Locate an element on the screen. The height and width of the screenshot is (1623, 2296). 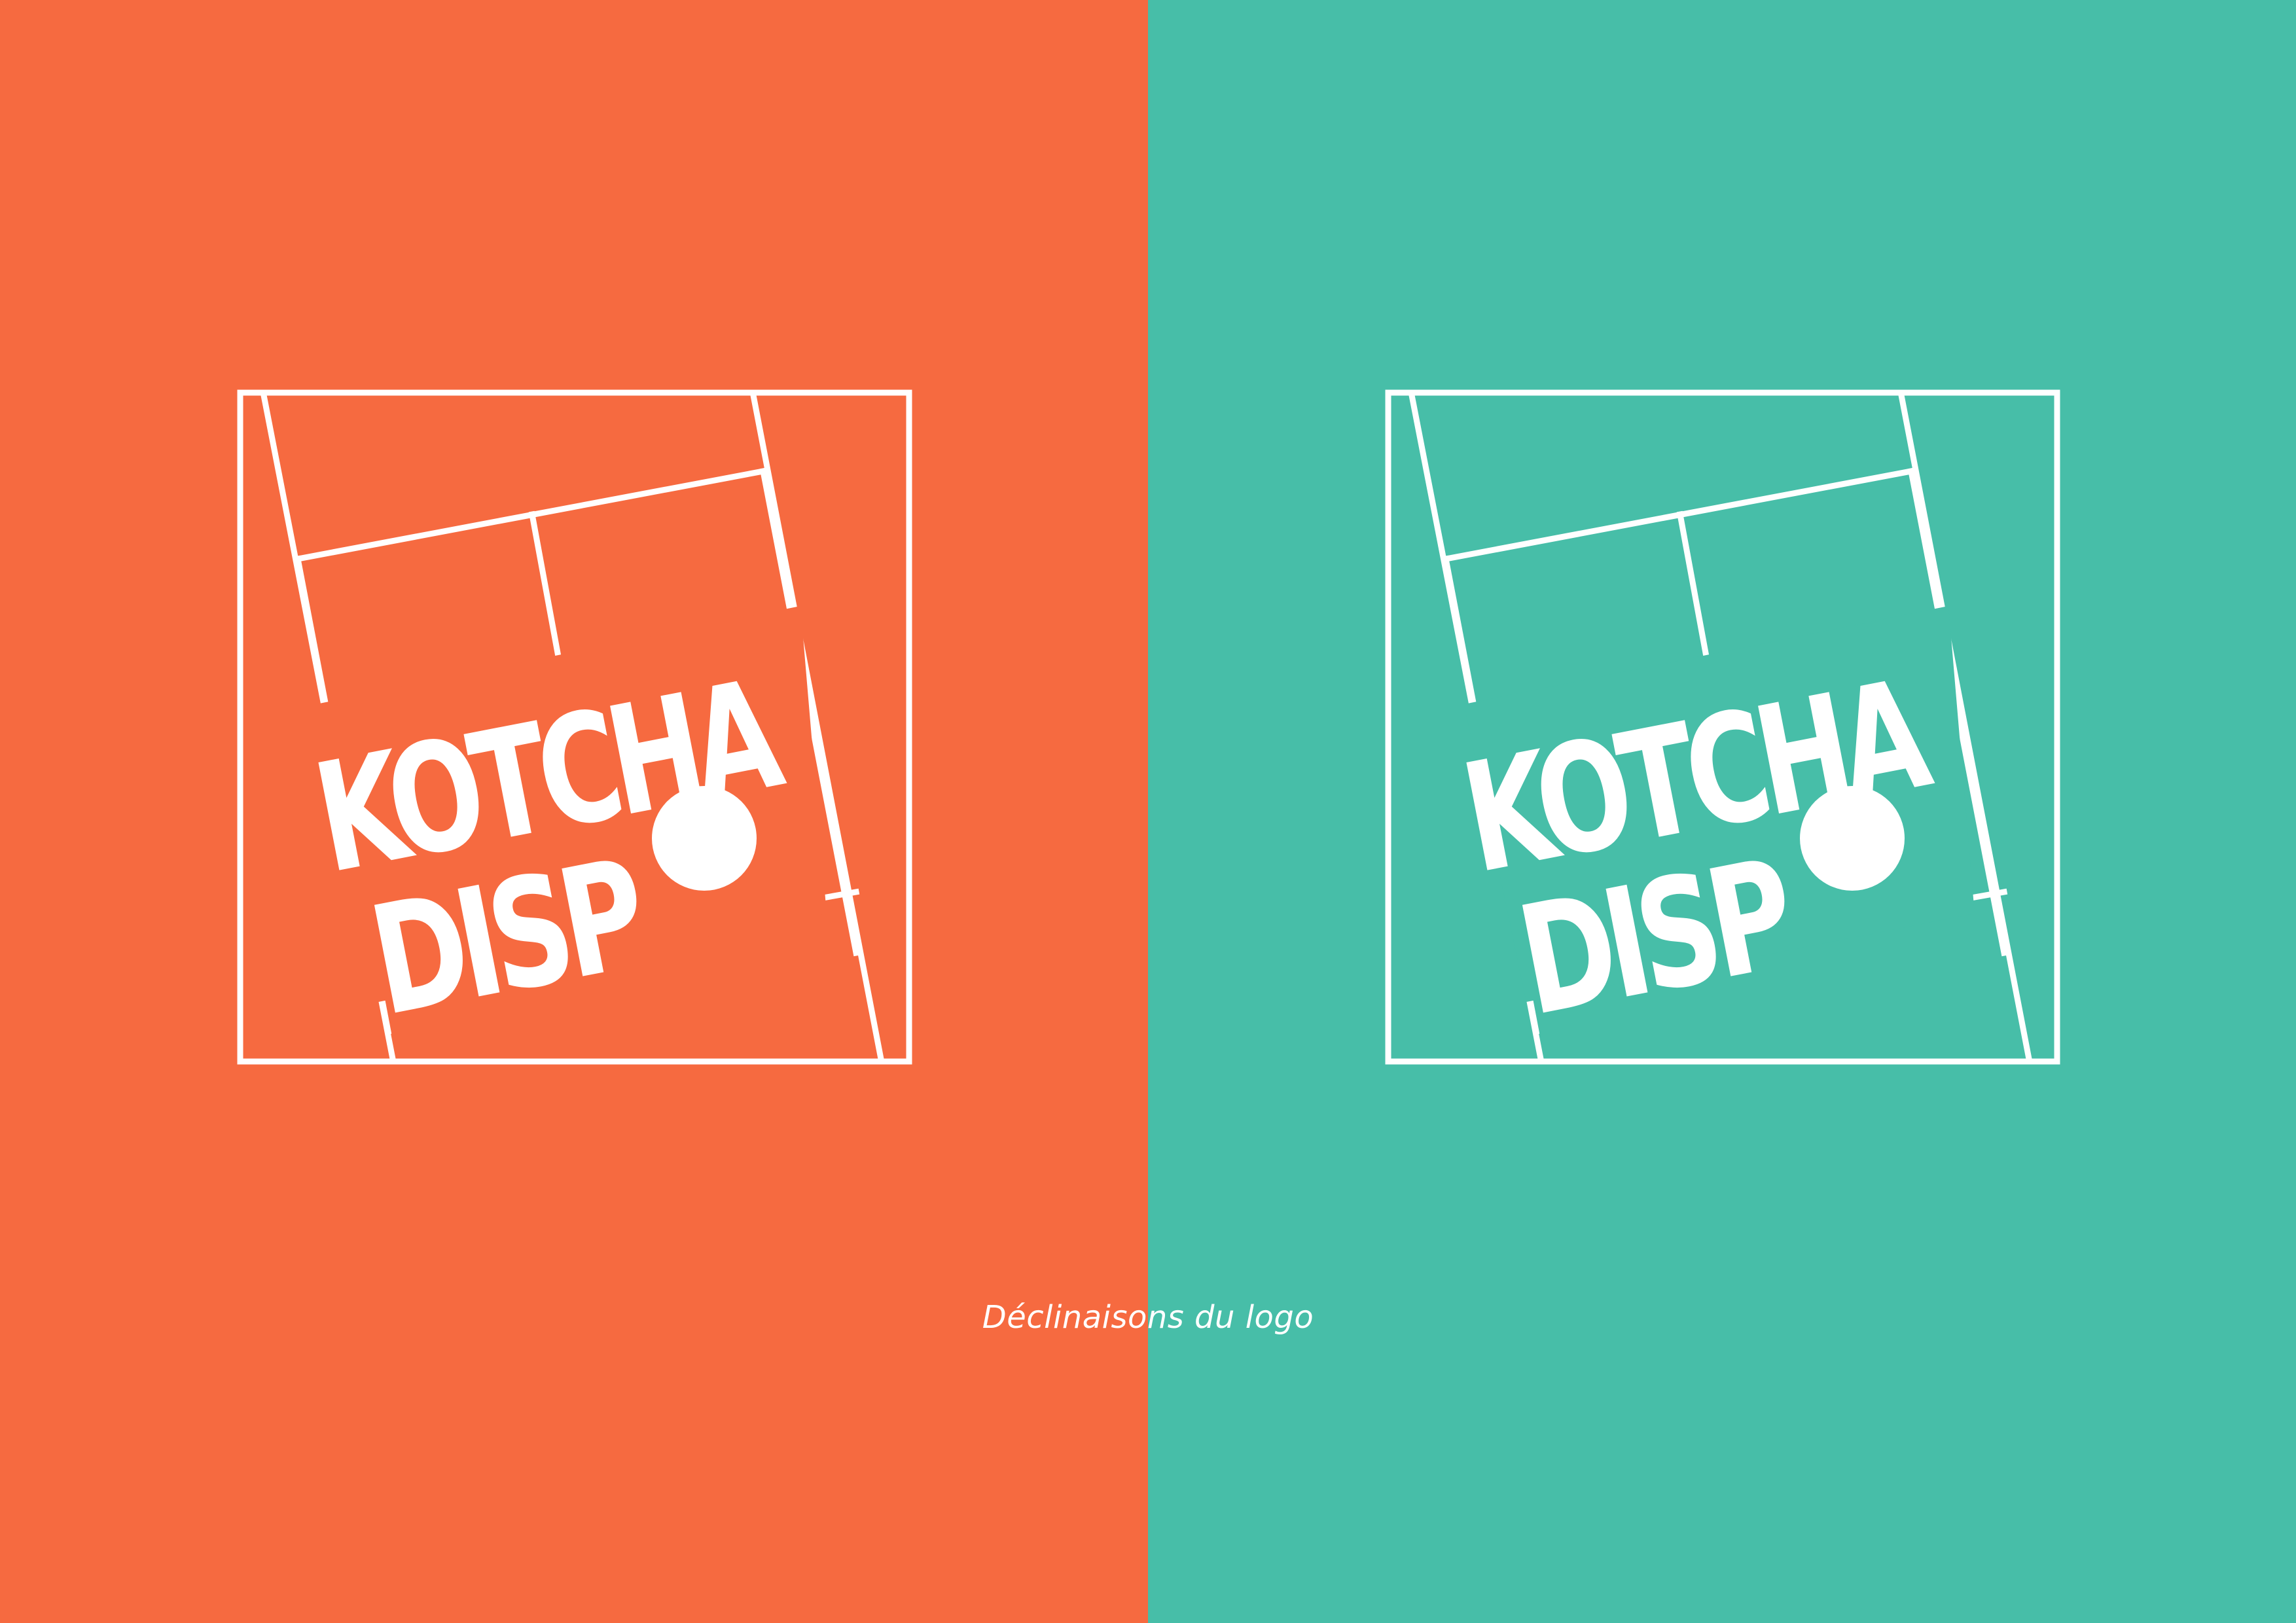
logo-teal: KOTCHA DISP is located at coordinates (1722, 727).